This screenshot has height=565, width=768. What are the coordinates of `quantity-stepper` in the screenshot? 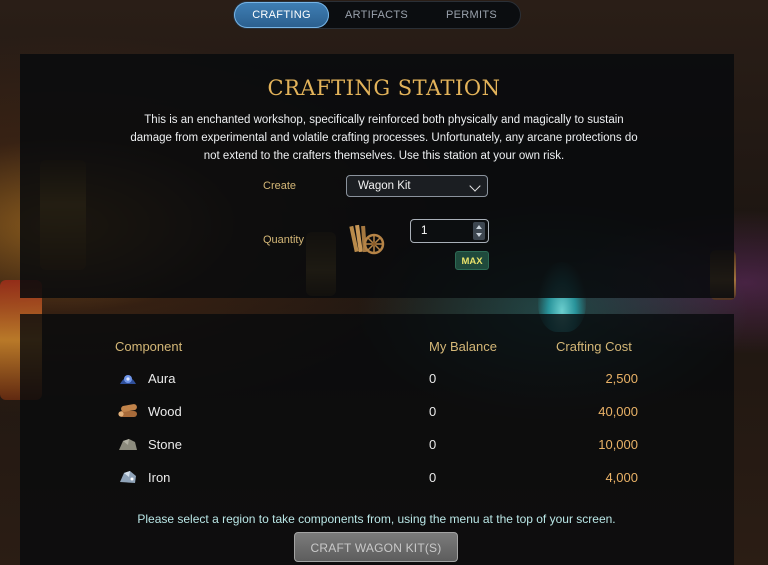 It's located at (479, 231).